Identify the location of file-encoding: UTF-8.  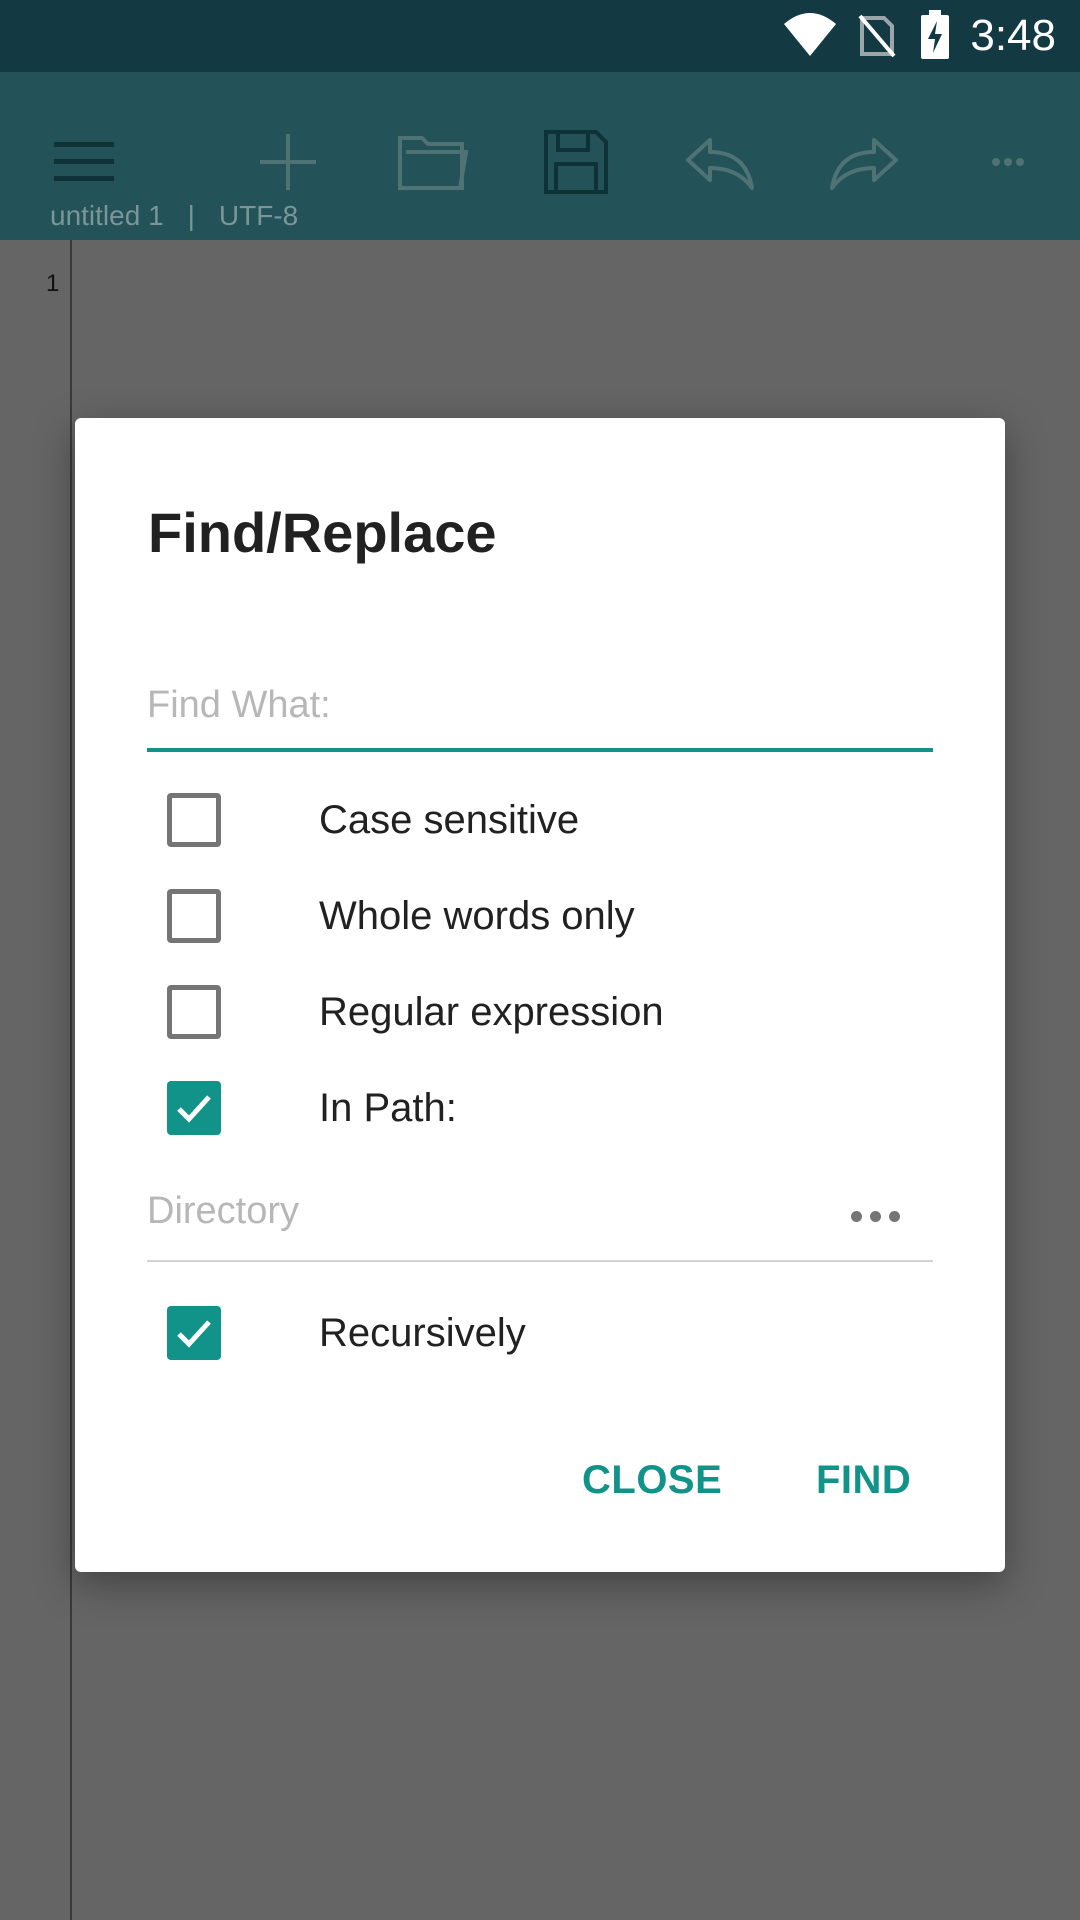
(258, 215).